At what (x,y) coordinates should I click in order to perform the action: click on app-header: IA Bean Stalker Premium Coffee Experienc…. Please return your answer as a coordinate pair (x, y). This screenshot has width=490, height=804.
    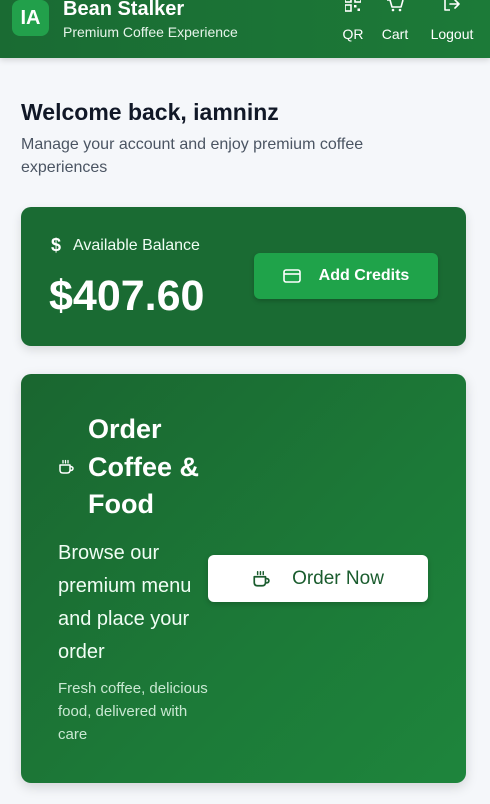
    Looking at the image, I should click on (245, 29).